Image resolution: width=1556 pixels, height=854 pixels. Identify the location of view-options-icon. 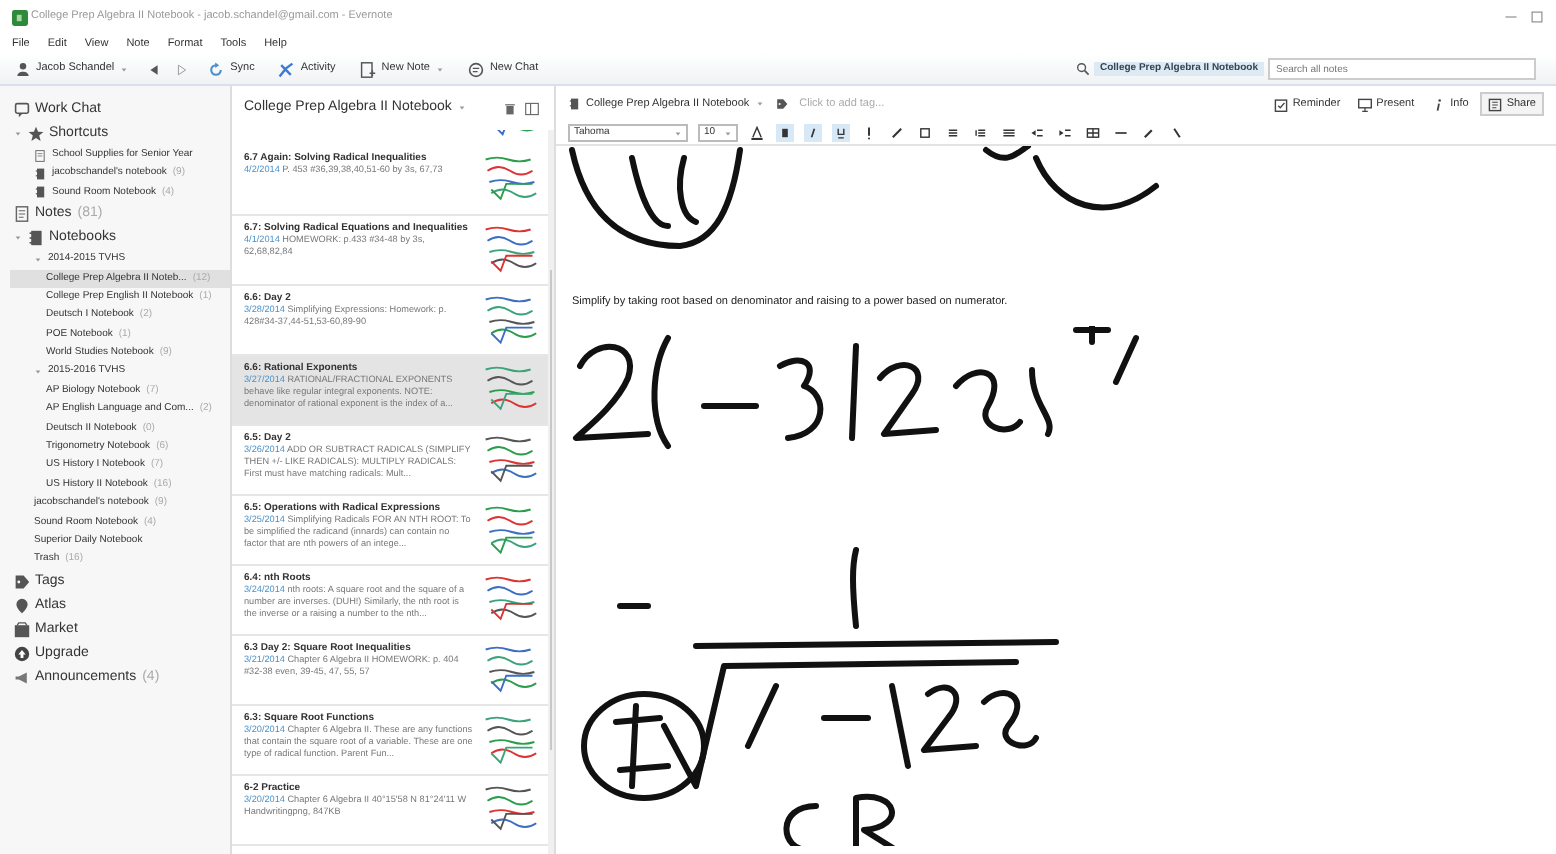
(532, 108).